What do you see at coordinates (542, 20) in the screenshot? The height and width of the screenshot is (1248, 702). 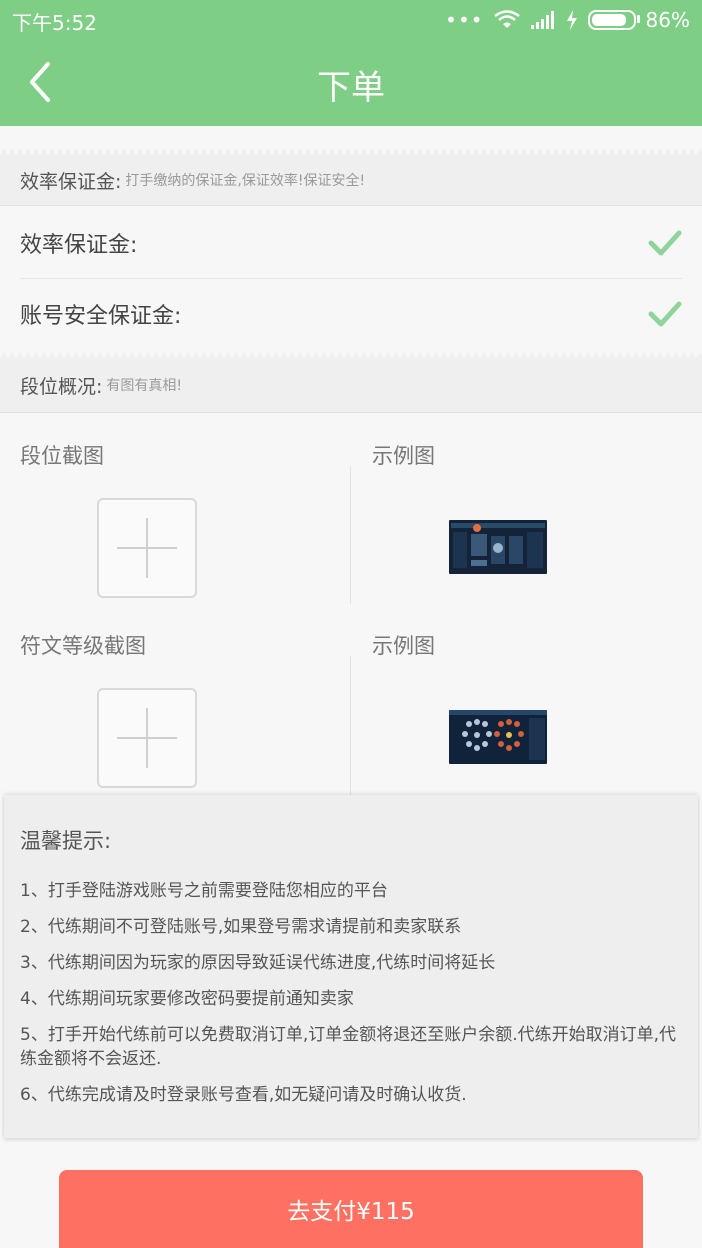 I see `cell-signal-icon` at bounding box center [542, 20].